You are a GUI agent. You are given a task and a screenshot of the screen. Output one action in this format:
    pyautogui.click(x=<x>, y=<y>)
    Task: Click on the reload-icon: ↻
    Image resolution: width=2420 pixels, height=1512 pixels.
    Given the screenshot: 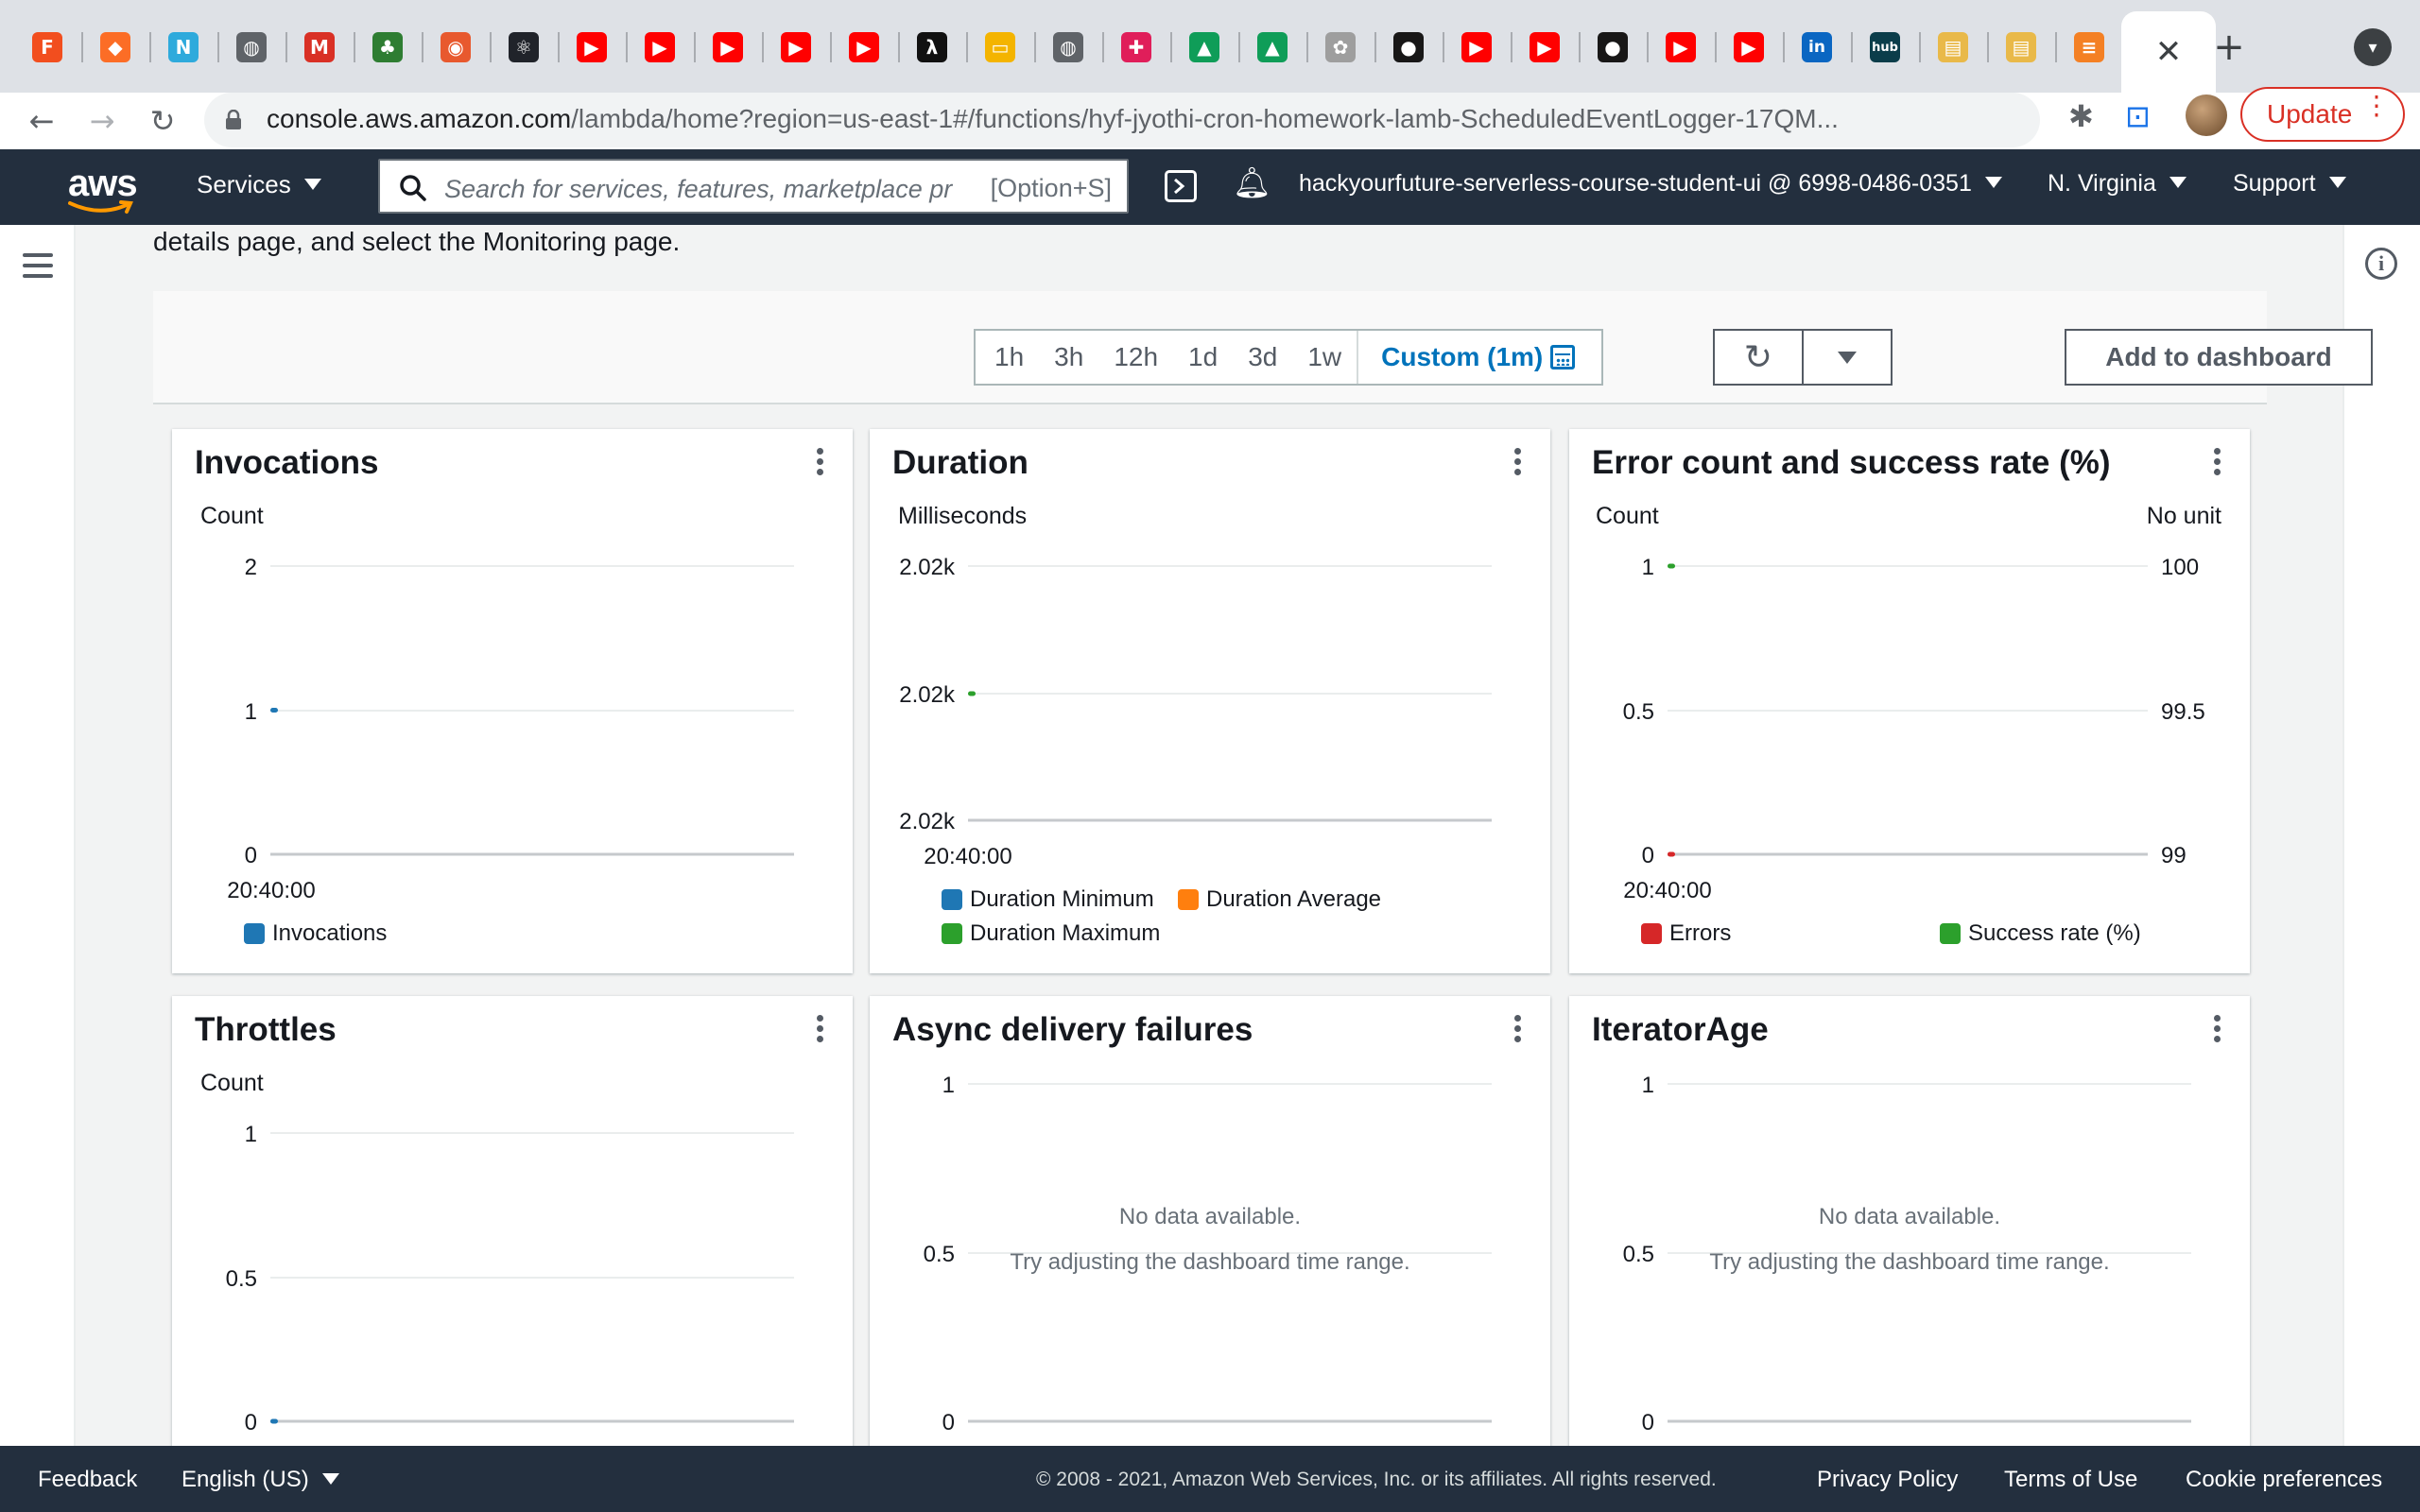 What is the action you would take?
    pyautogui.click(x=162, y=121)
    